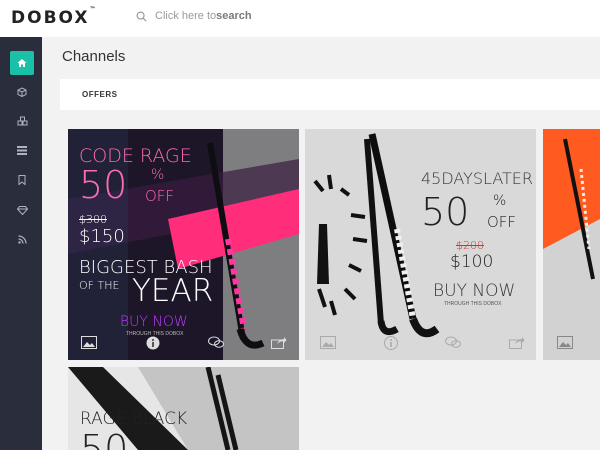 Image resolution: width=600 pixels, height=450 pixels. I want to click on card-background, so click(571, 244).